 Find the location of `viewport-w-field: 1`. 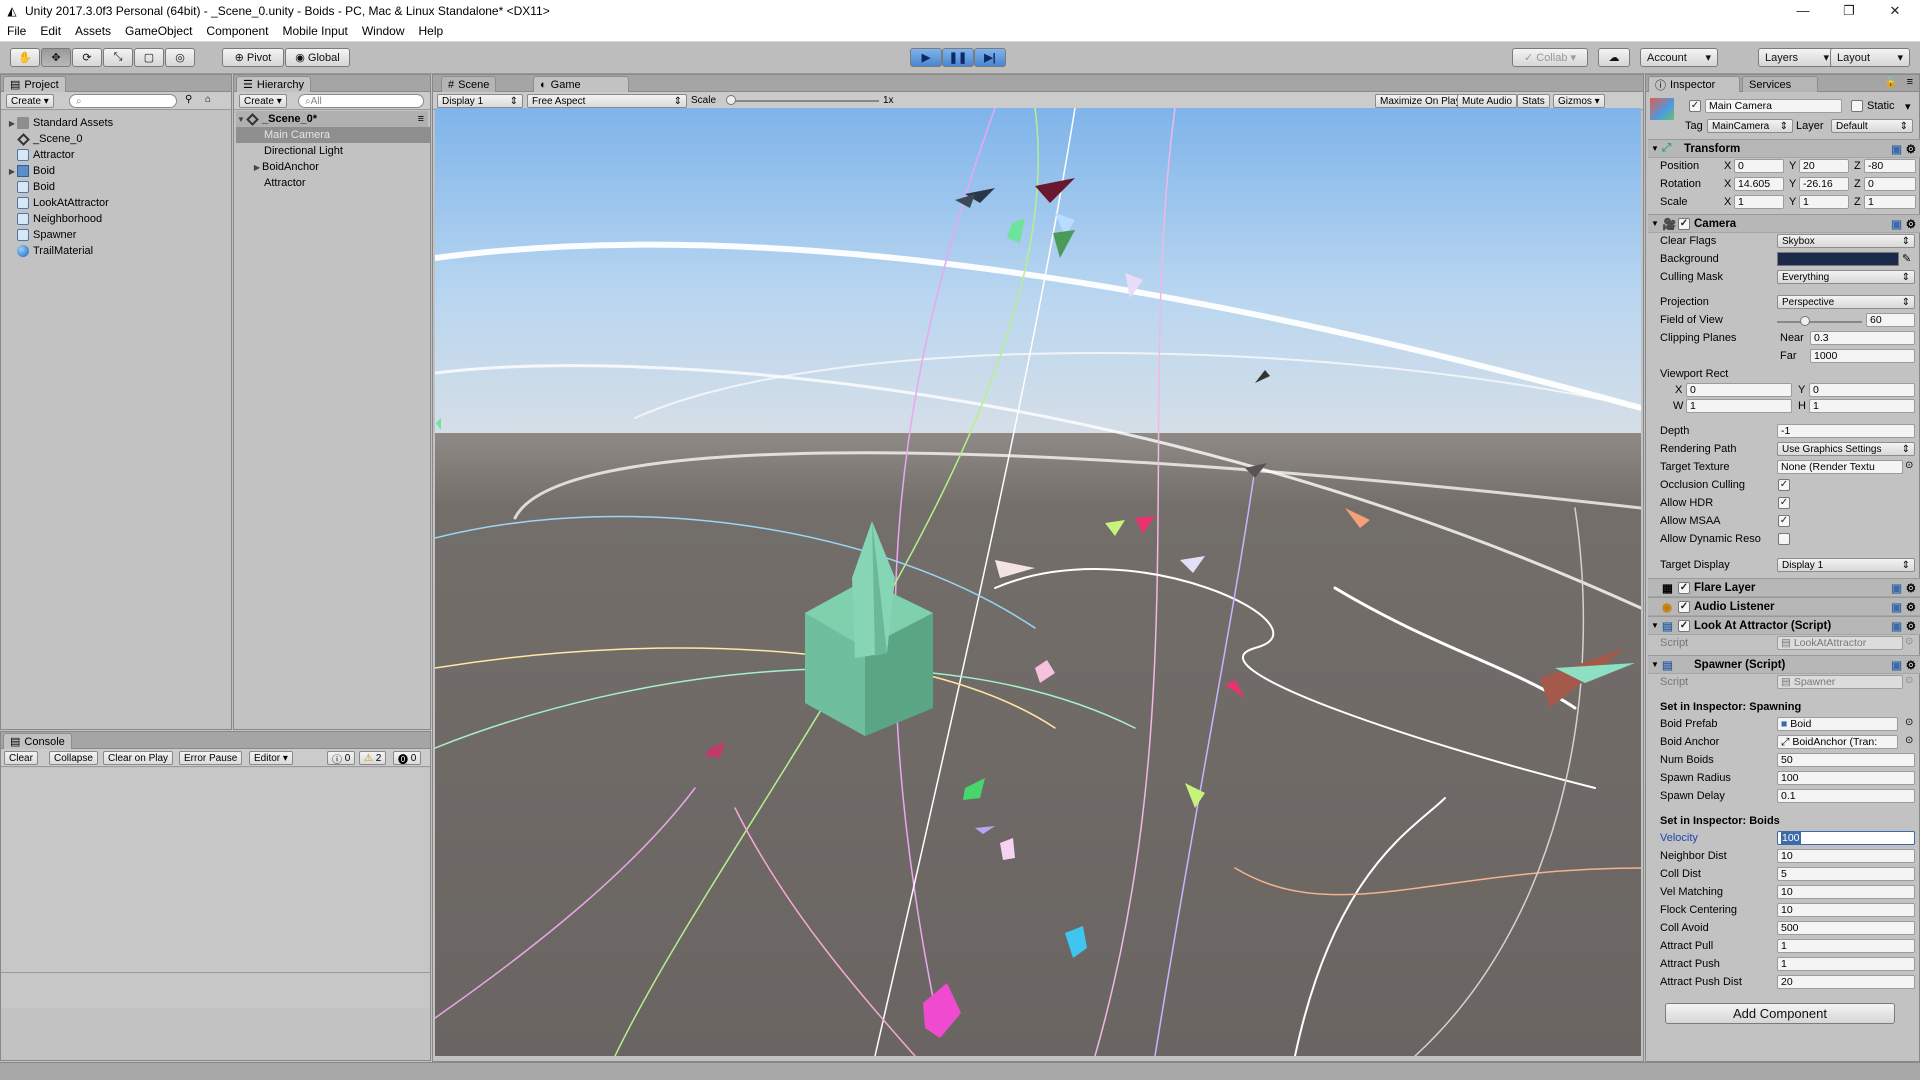

viewport-w-field: 1 is located at coordinates (1739, 406).